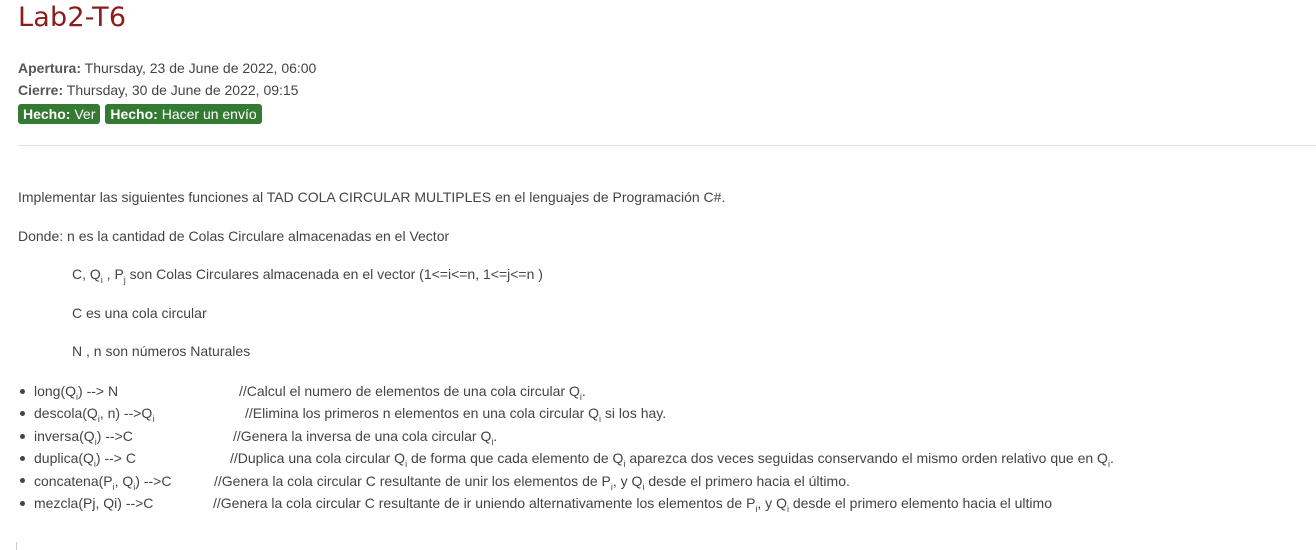  I want to click on completion-badge-view: Hecho: Ver, so click(59, 114).